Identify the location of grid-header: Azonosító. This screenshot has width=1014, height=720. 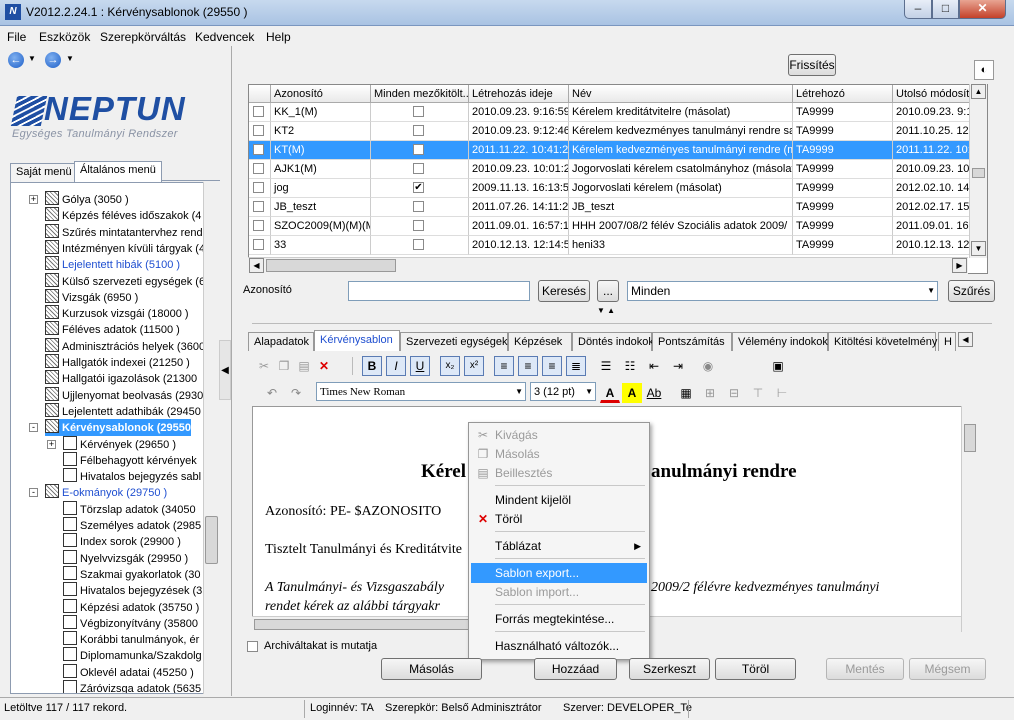
(321, 94).